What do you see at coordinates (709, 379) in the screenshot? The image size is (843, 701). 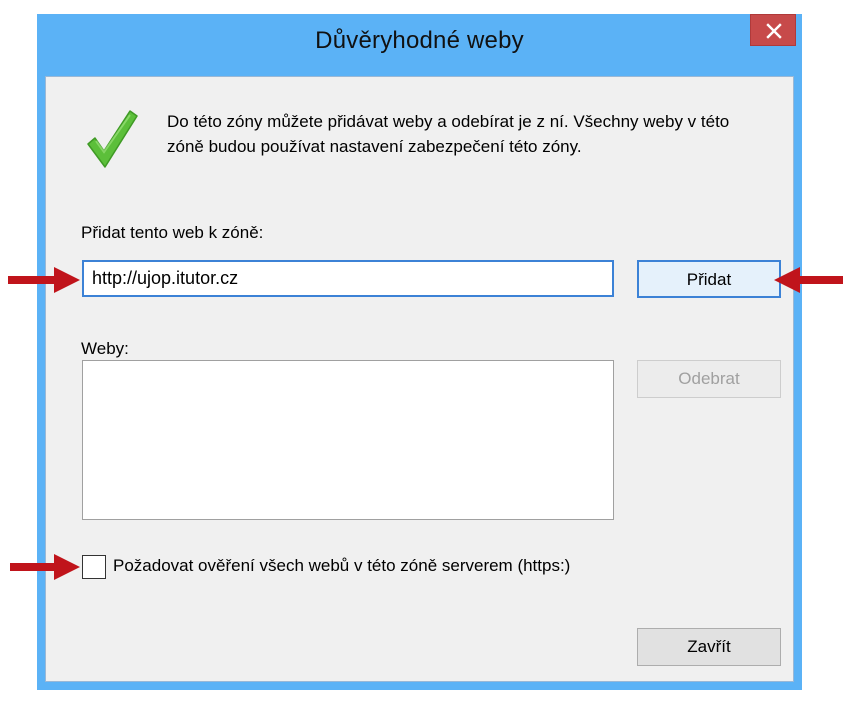 I see `remove-button: Odebrat` at bounding box center [709, 379].